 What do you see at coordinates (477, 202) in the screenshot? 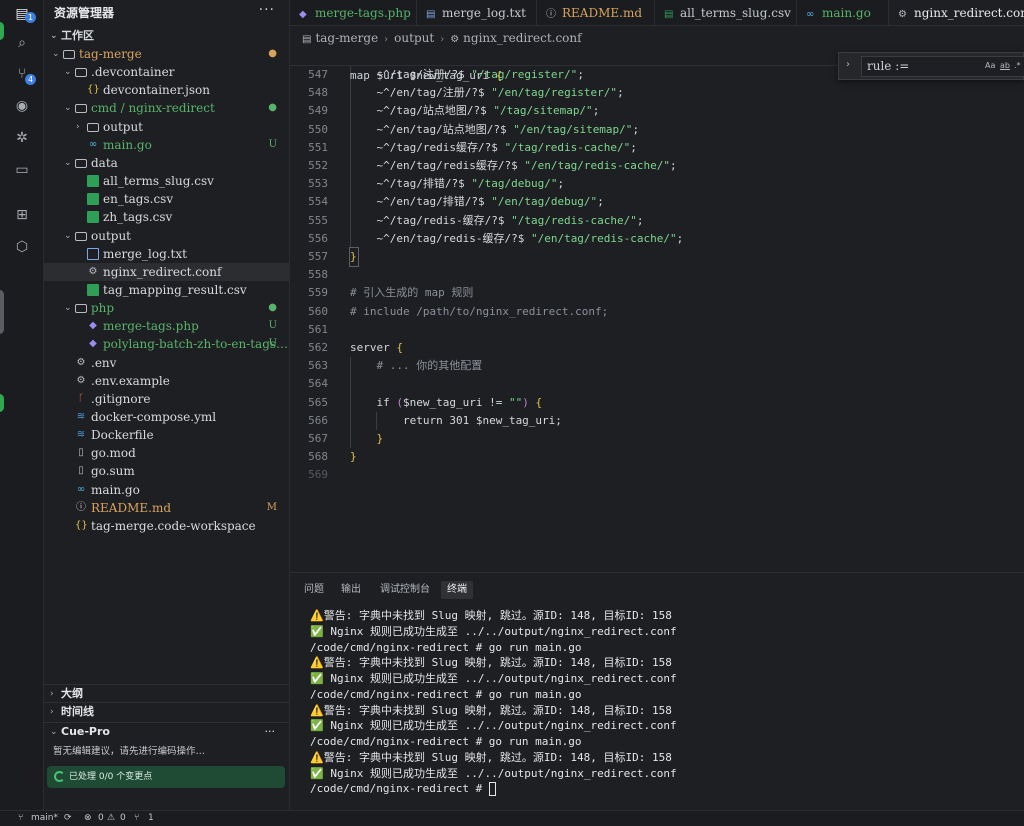
I see `code-text: ~^/en/tag/排错/?$ "/en/tag/debug/";` at bounding box center [477, 202].